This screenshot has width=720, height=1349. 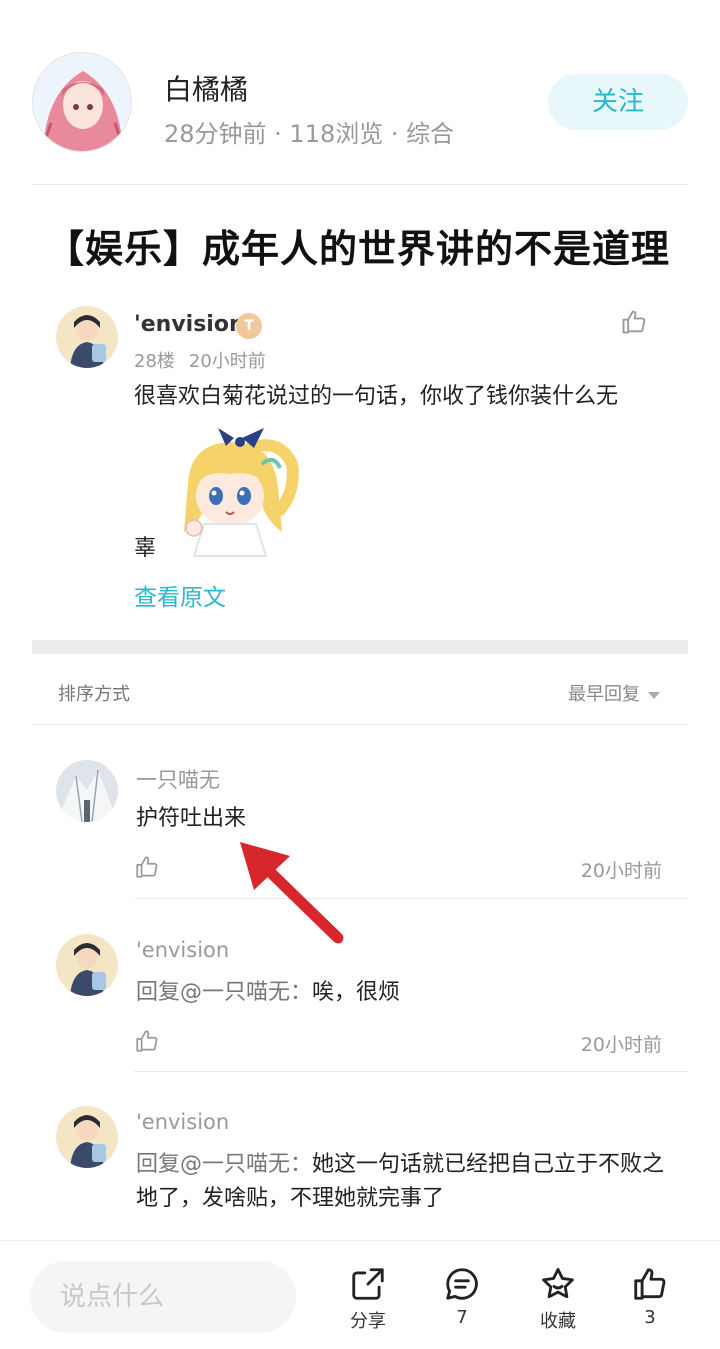 What do you see at coordinates (191, 818) in the screenshot?
I see `reply-text: 护符吐出来` at bounding box center [191, 818].